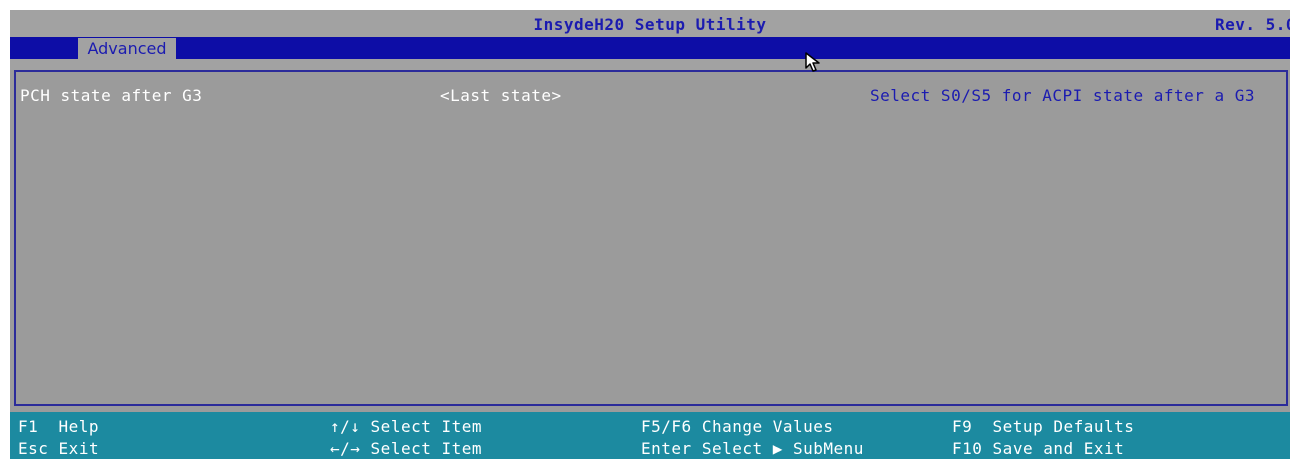 This screenshot has width=1290, height=459. I want to click on footer-key: Esc, so click(33, 448).